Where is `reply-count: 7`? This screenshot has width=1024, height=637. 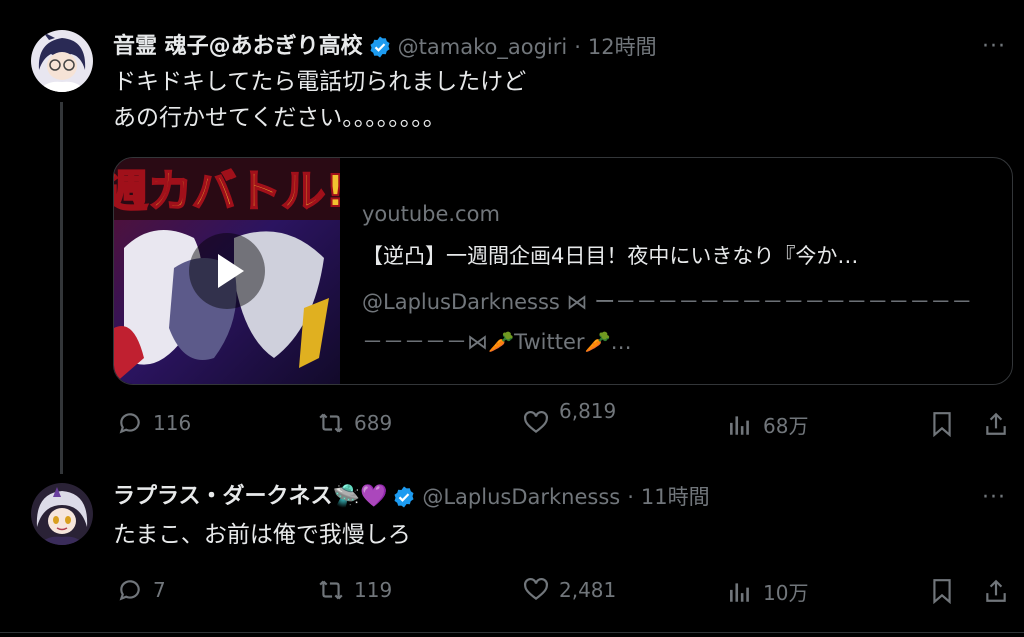
reply-count: 7 is located at coordinates (159, 590).